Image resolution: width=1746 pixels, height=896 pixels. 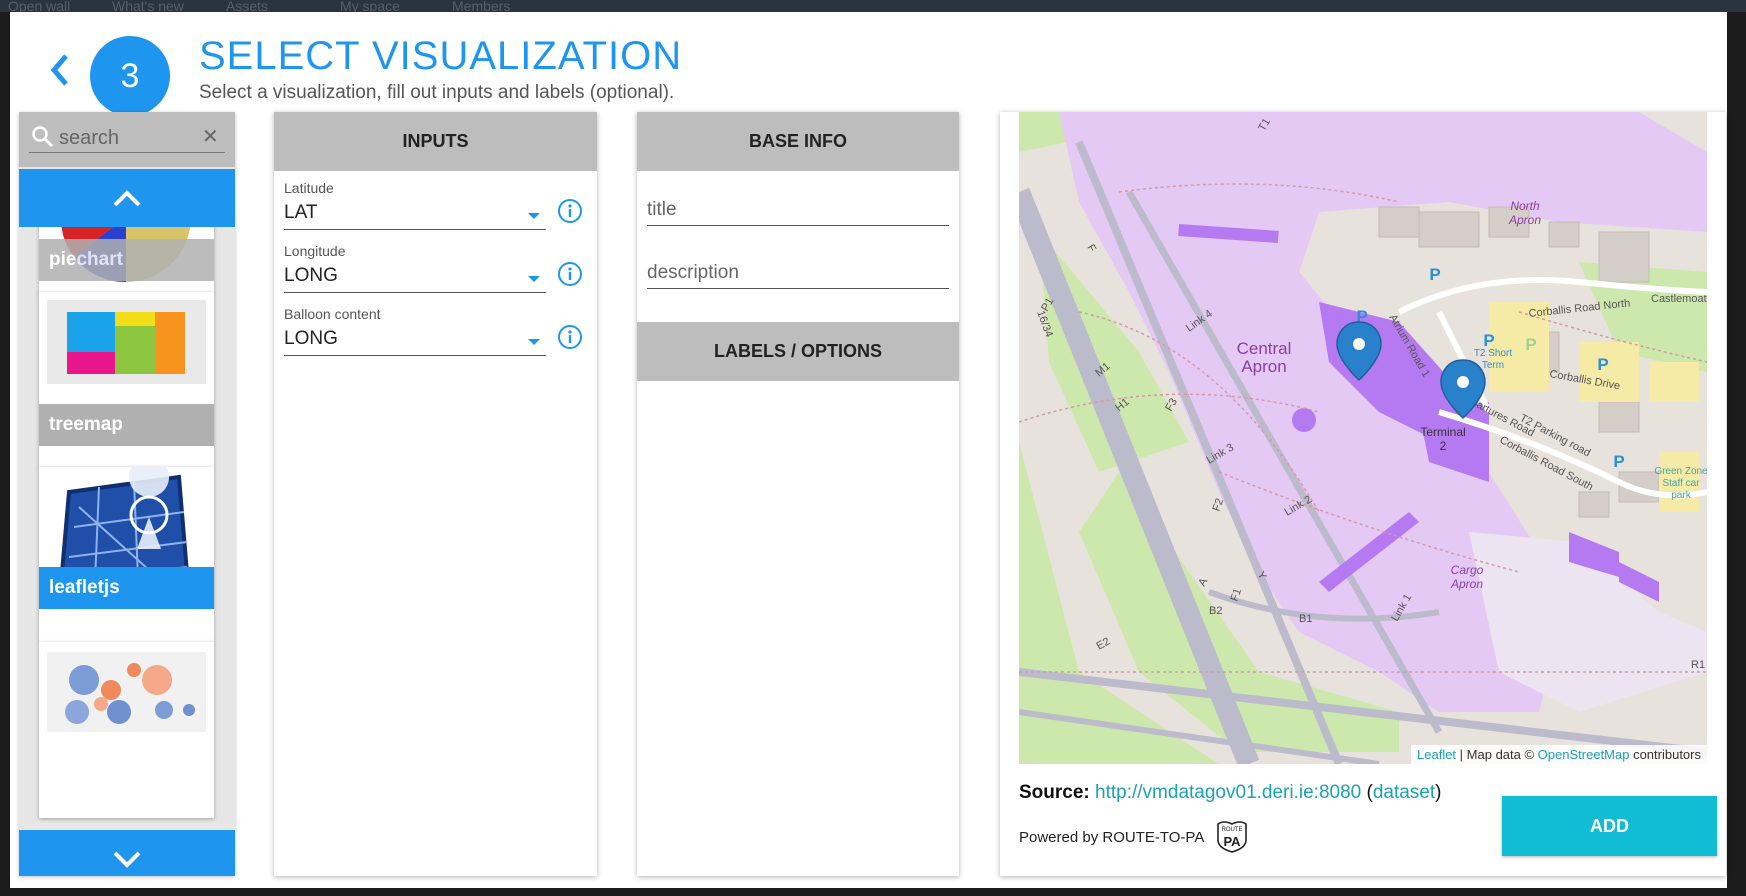 What do you see at coordinates (124, 138) in the screenshot?
I see `search-input` at bounding box center [124, 138].